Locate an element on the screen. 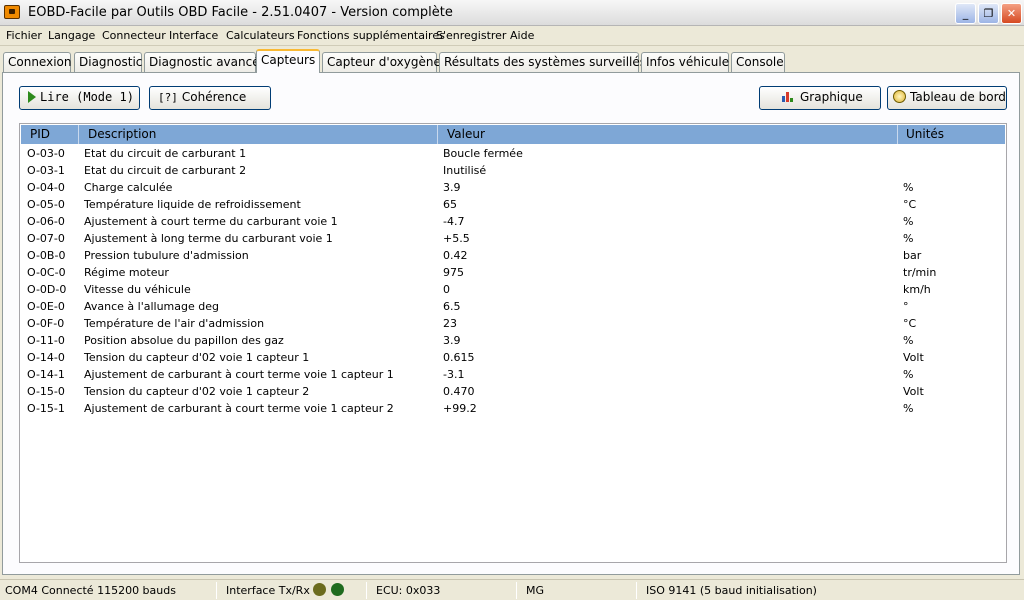  menu-aide: Aide is located at coordinates (522, 35).